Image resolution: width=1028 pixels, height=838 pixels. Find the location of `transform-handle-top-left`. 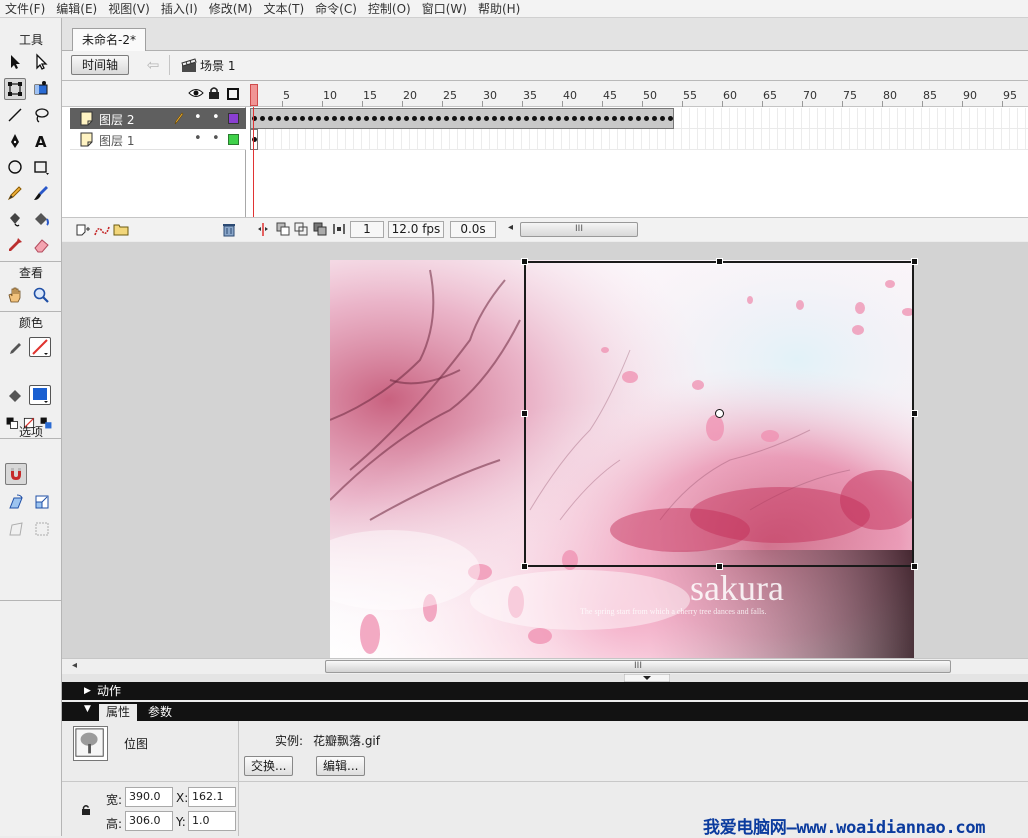

transform-handle-top-left is located at coordinates (524, 261).